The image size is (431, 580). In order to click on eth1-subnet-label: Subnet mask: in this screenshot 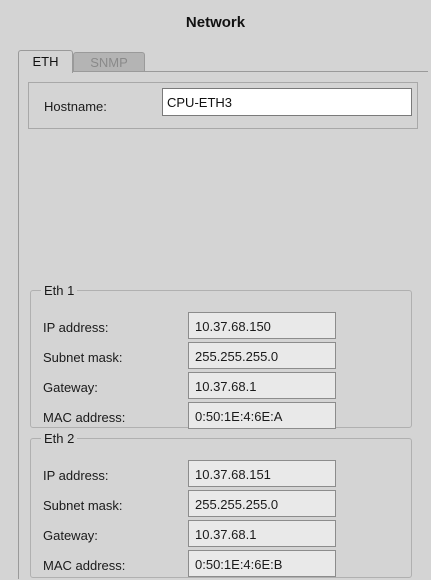, I will do `click(83, 357)`.